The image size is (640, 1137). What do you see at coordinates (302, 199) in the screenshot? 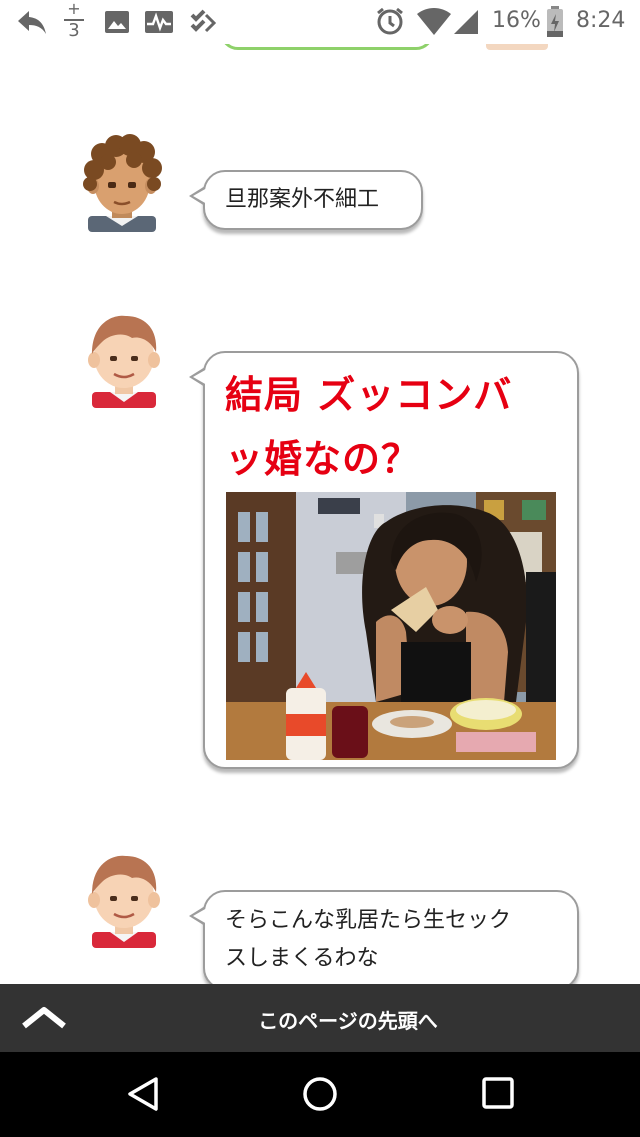
I see `message-text-1: 旦那案外不細工` at bounding box center [302, 199].